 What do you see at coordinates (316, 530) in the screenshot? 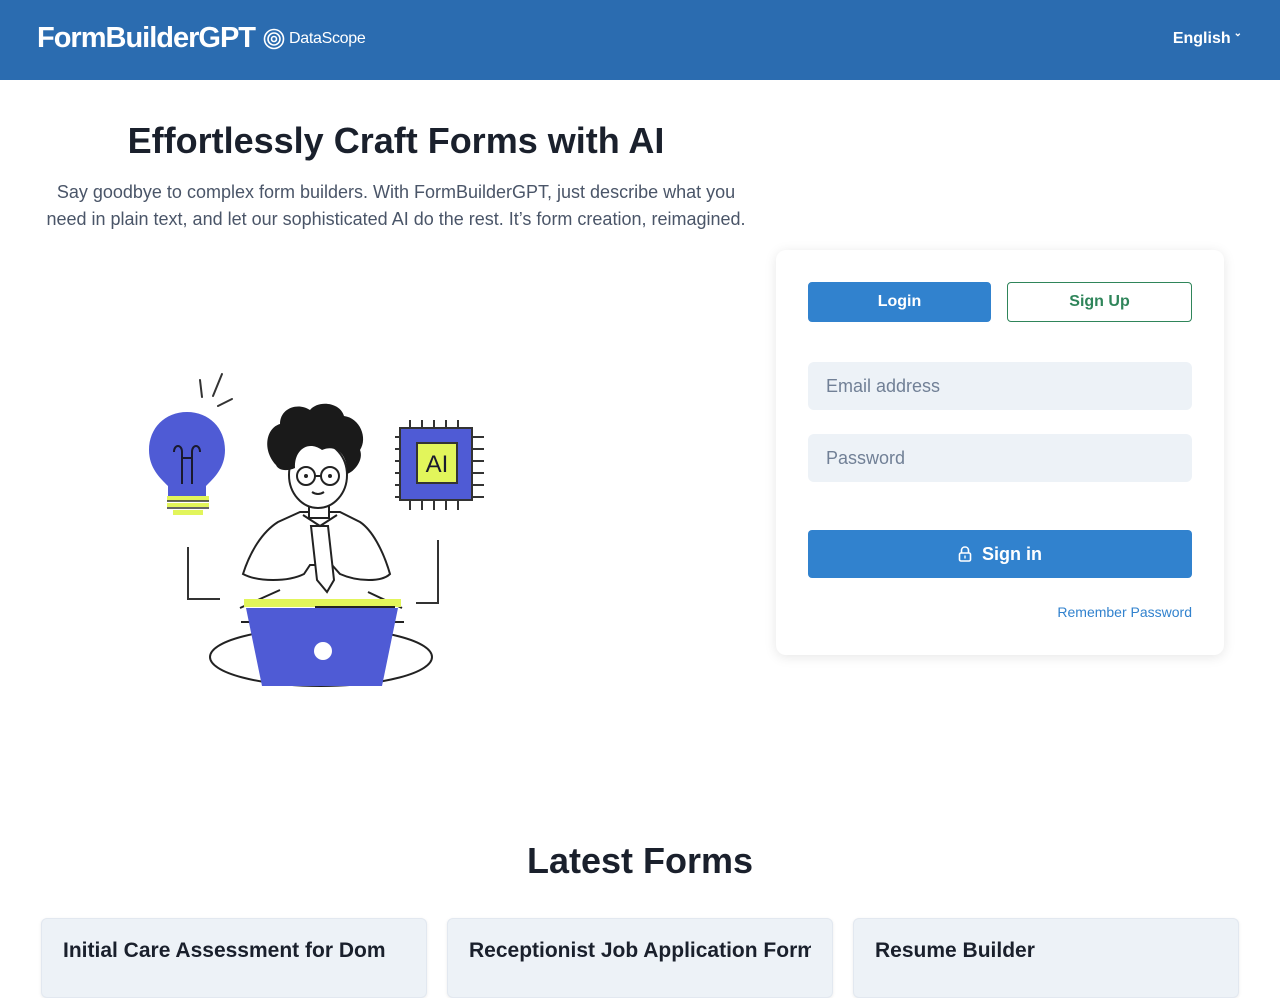
I see `hero-illustration: AI` at bounding box center [316, 530].